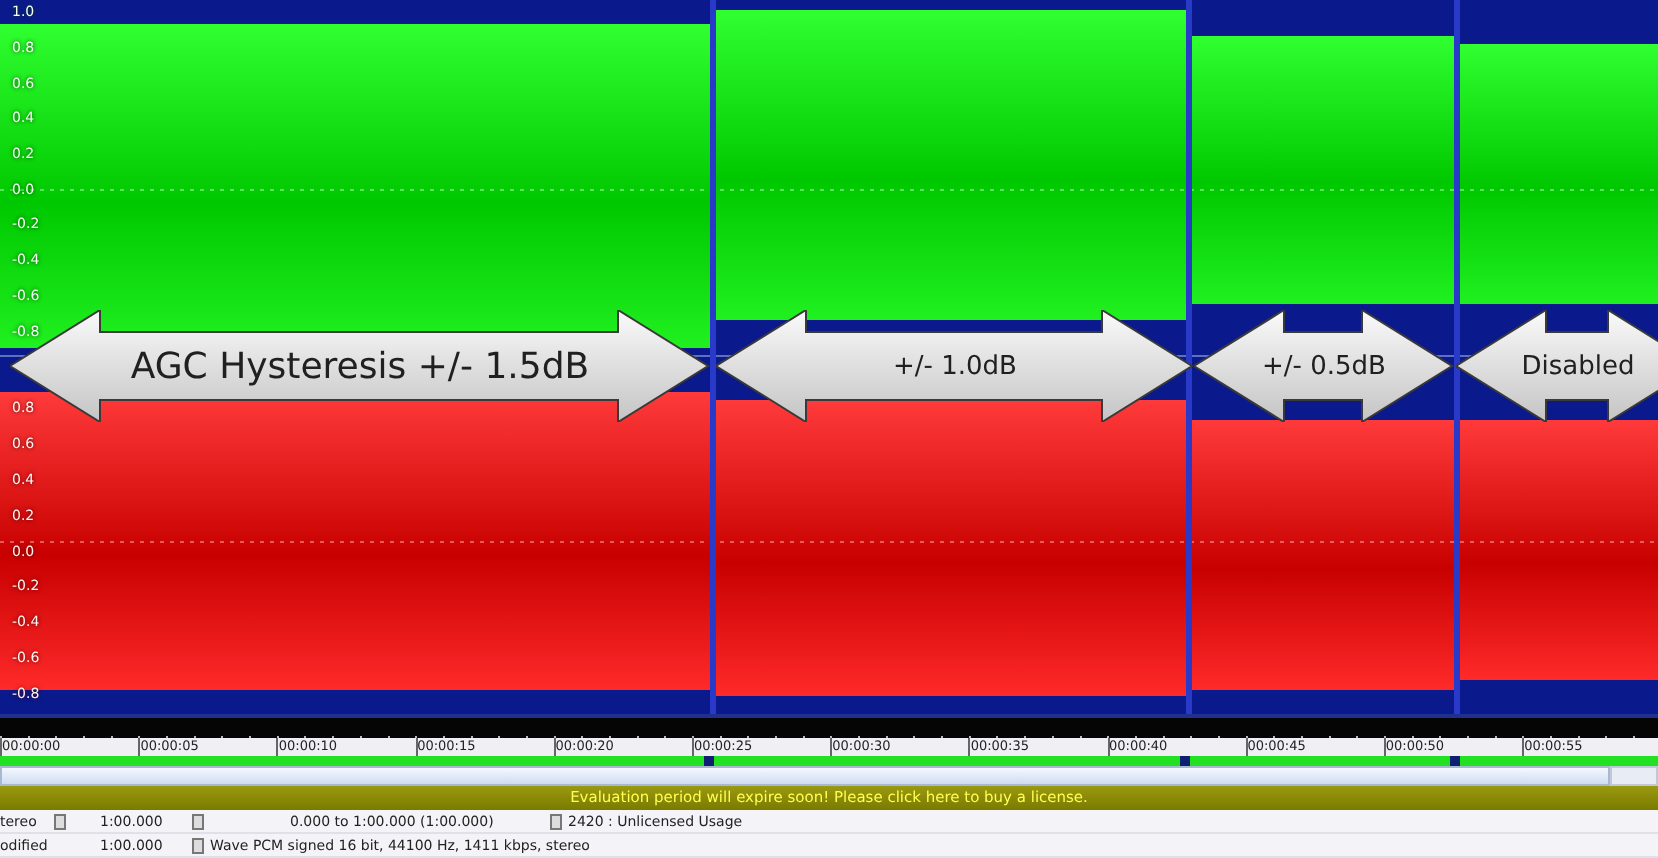 Image resolution: width=1658 pixels, height=858 pixels. I want to click on annotation-label: +/- 0.5dB, so click(1324, 366).